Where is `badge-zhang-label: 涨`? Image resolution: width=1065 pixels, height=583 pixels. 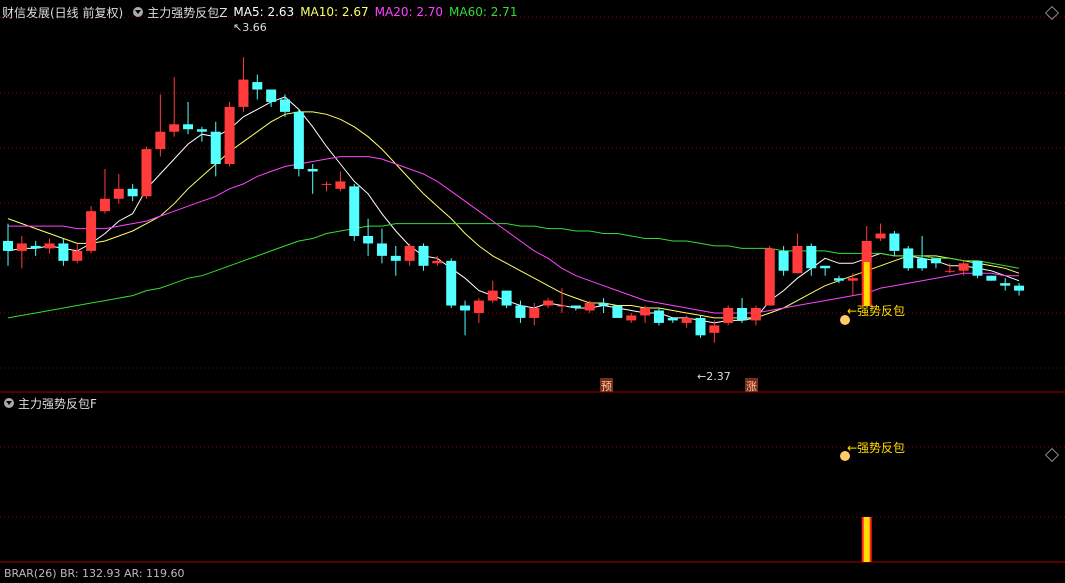 badge-zhang-label: 涨 is located at coordinates (751, 386).